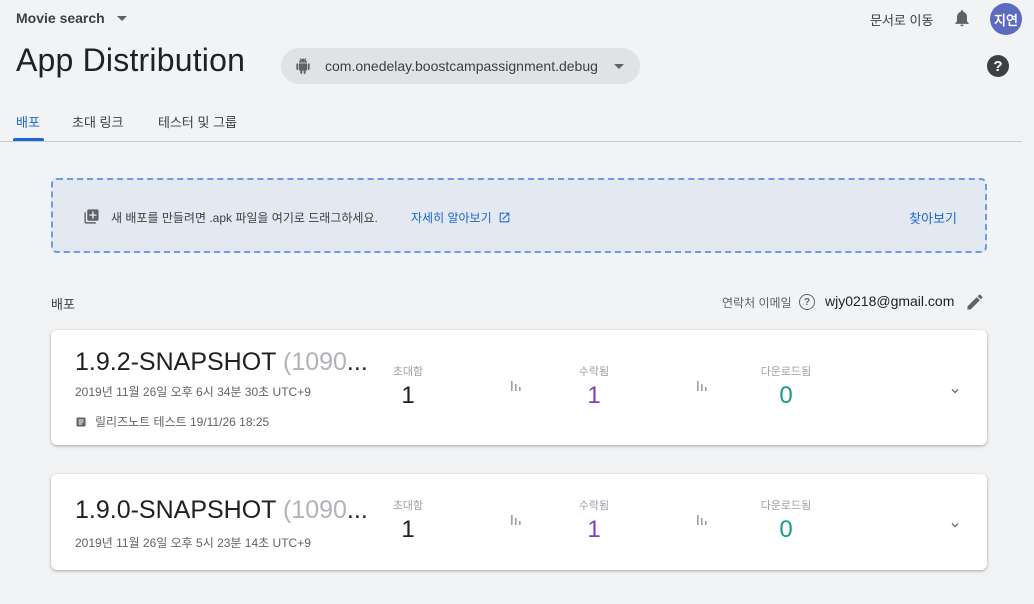 The image size is (1034, 604). What do you see at coordinates (517, 19) in the screenshot?
I see `top-bar: Movie search 문서로 이동 지연` at bounding box center [517, 19].